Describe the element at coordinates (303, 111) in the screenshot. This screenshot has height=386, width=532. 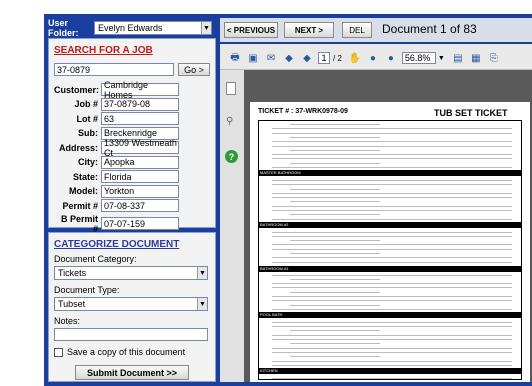
I see `ticket-number: TICKET # : 37-WRK0978-09` at that location.